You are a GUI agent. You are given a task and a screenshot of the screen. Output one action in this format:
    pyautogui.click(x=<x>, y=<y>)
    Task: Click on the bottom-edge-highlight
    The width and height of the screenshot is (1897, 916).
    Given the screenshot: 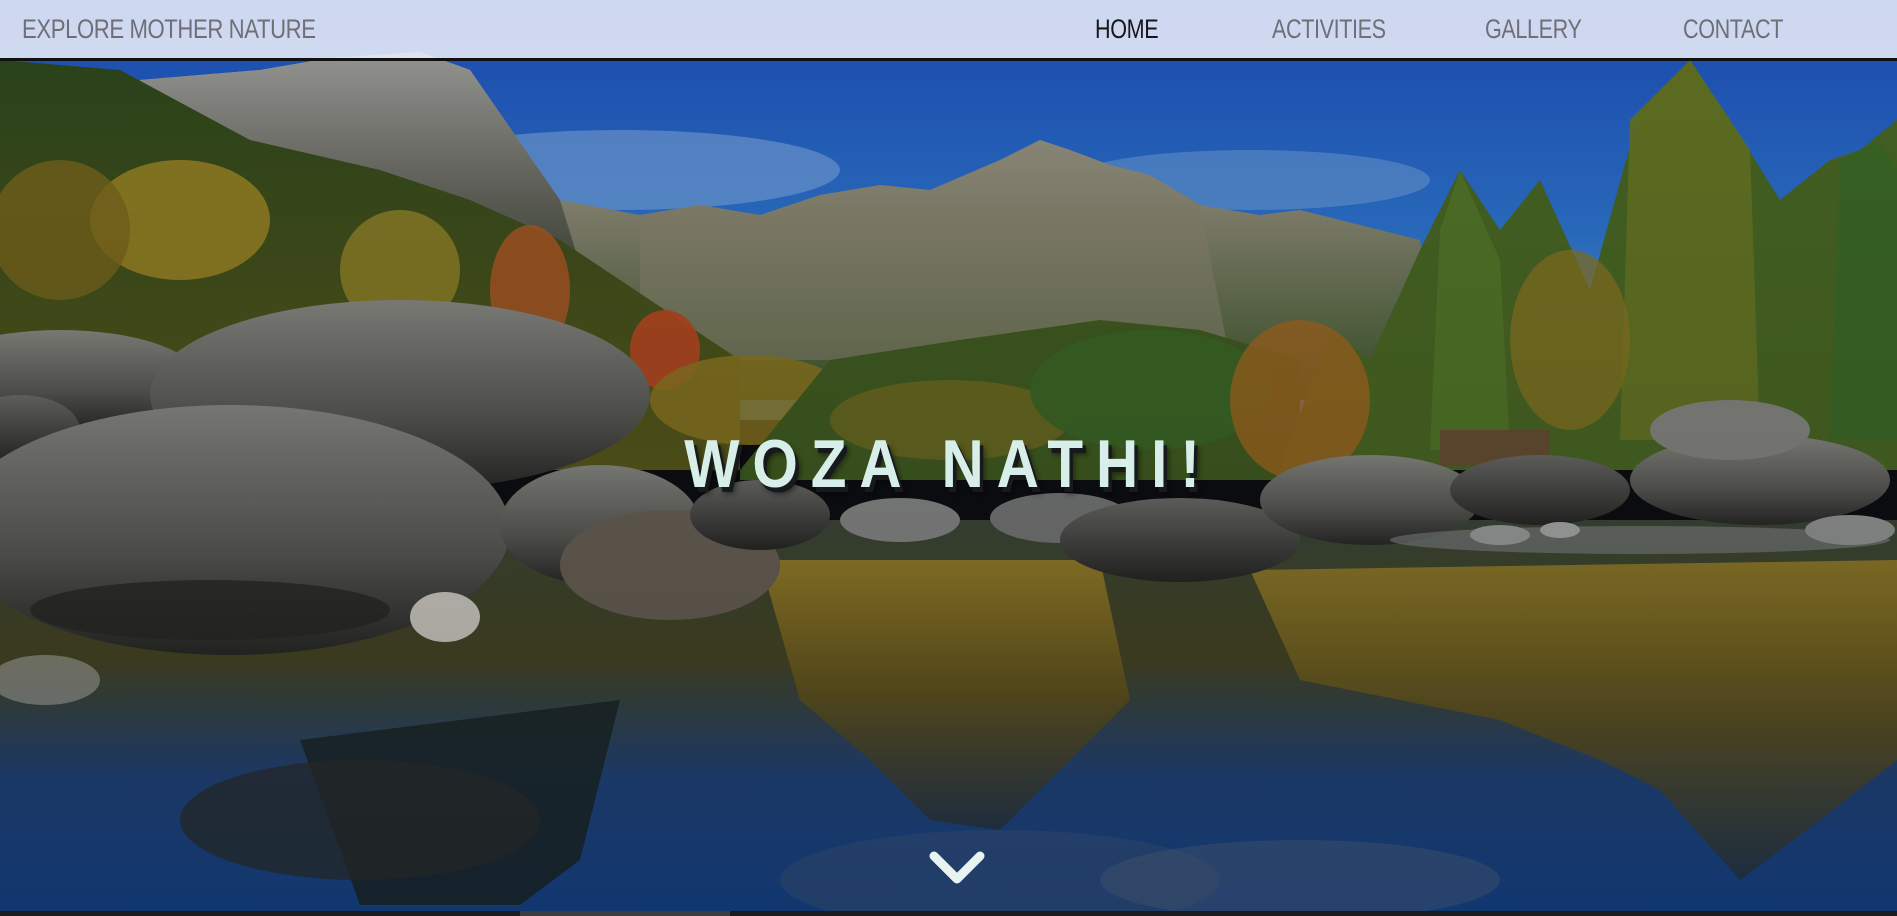 What is the action you would take?
    pyautogui.click(x=625, y=913)
    